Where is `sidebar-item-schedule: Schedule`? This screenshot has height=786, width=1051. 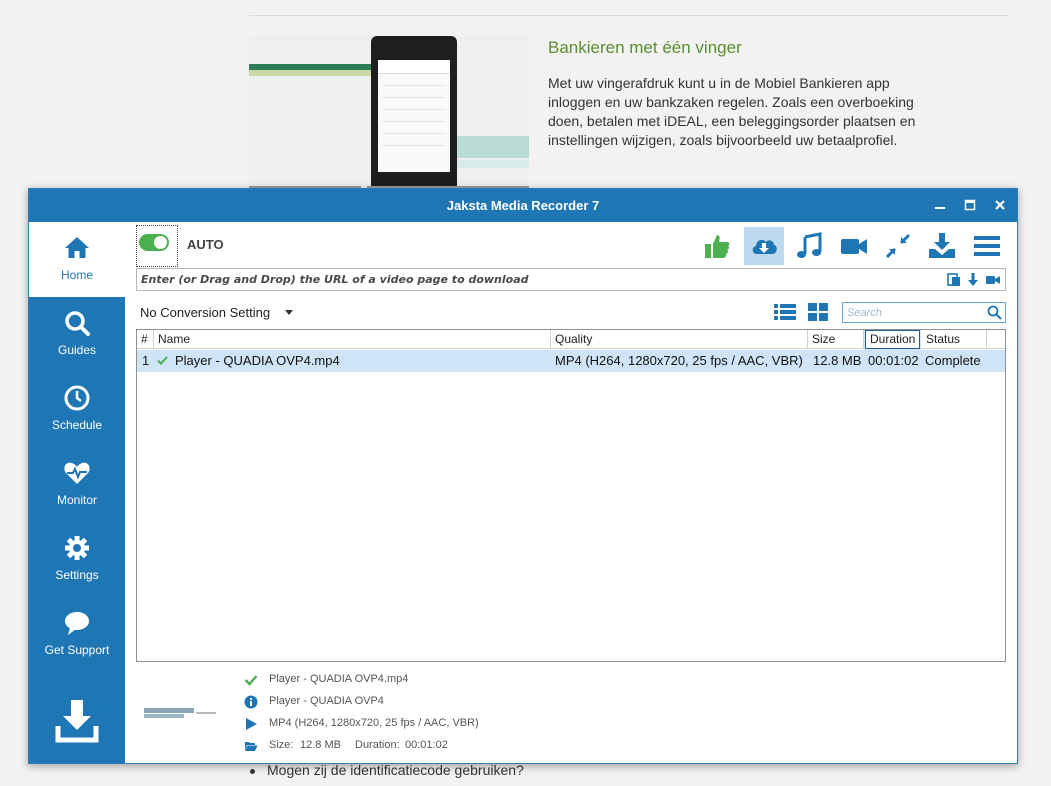 sidebar-item-schedule: Schedule is located at coordinates (77, 409).